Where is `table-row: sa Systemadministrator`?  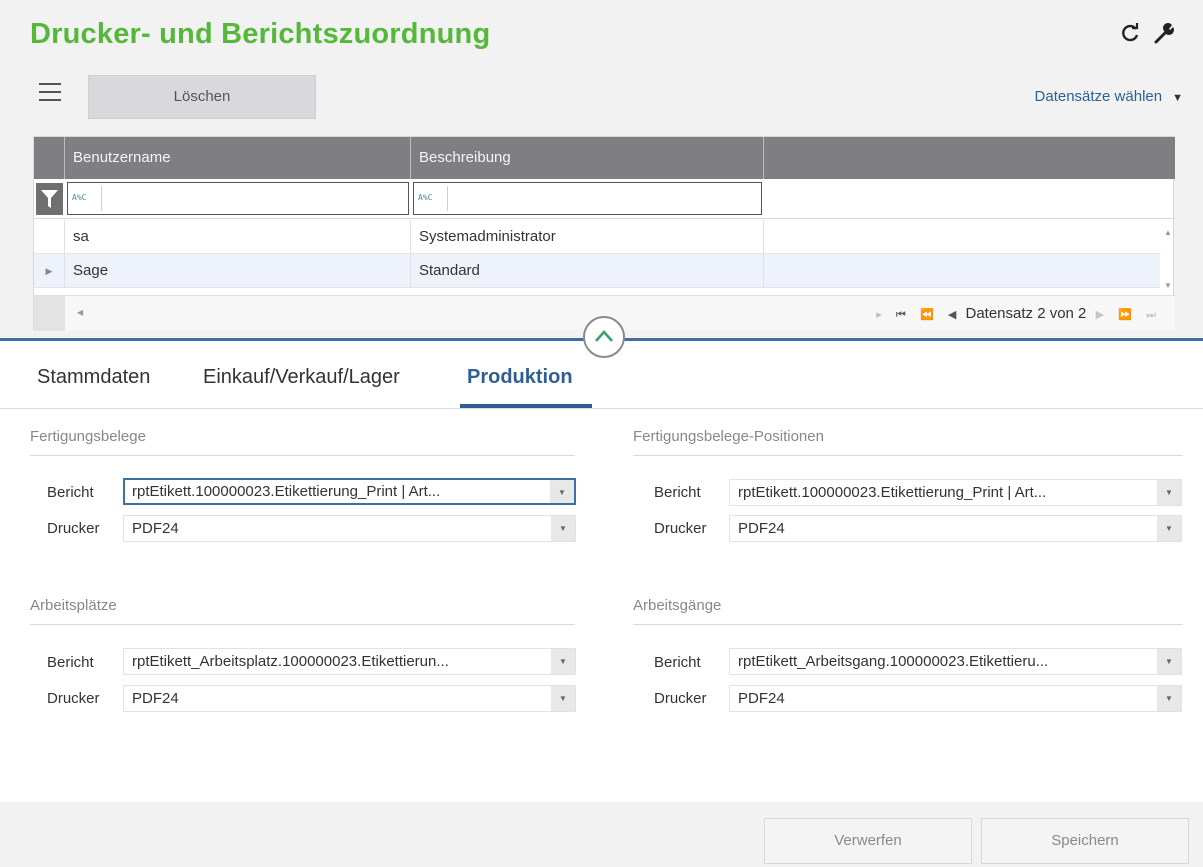 table-row: sa Systemadministrator is located at coordinates (597, 237).